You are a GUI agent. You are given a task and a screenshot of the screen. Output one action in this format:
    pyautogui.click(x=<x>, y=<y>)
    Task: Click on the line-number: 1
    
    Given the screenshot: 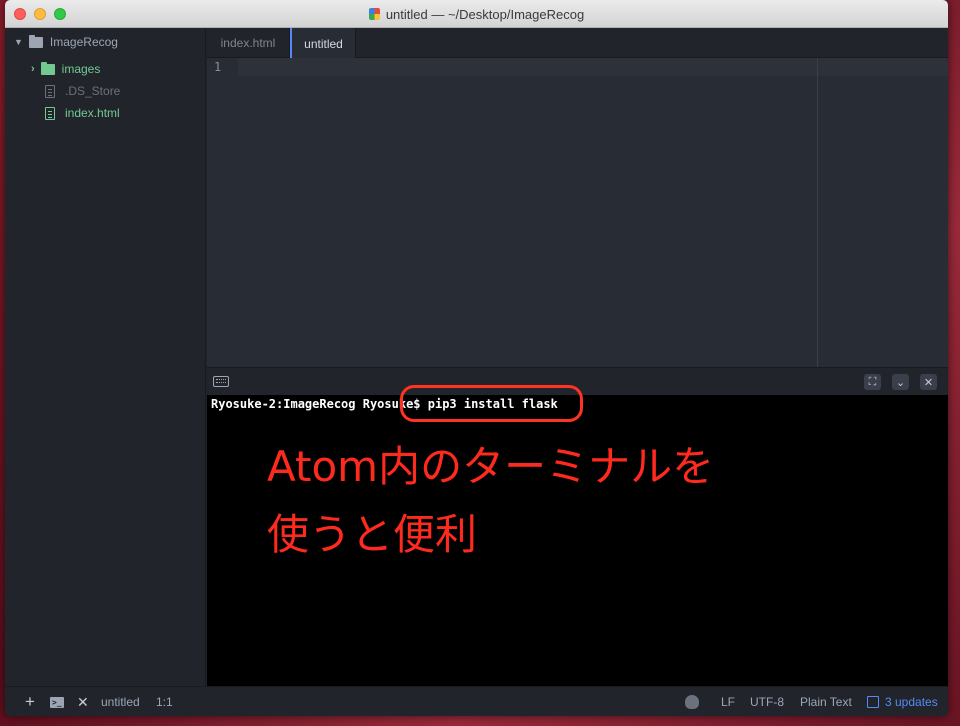 What is the action you would take?
    pyautogui.click(x=218, y=67)
    